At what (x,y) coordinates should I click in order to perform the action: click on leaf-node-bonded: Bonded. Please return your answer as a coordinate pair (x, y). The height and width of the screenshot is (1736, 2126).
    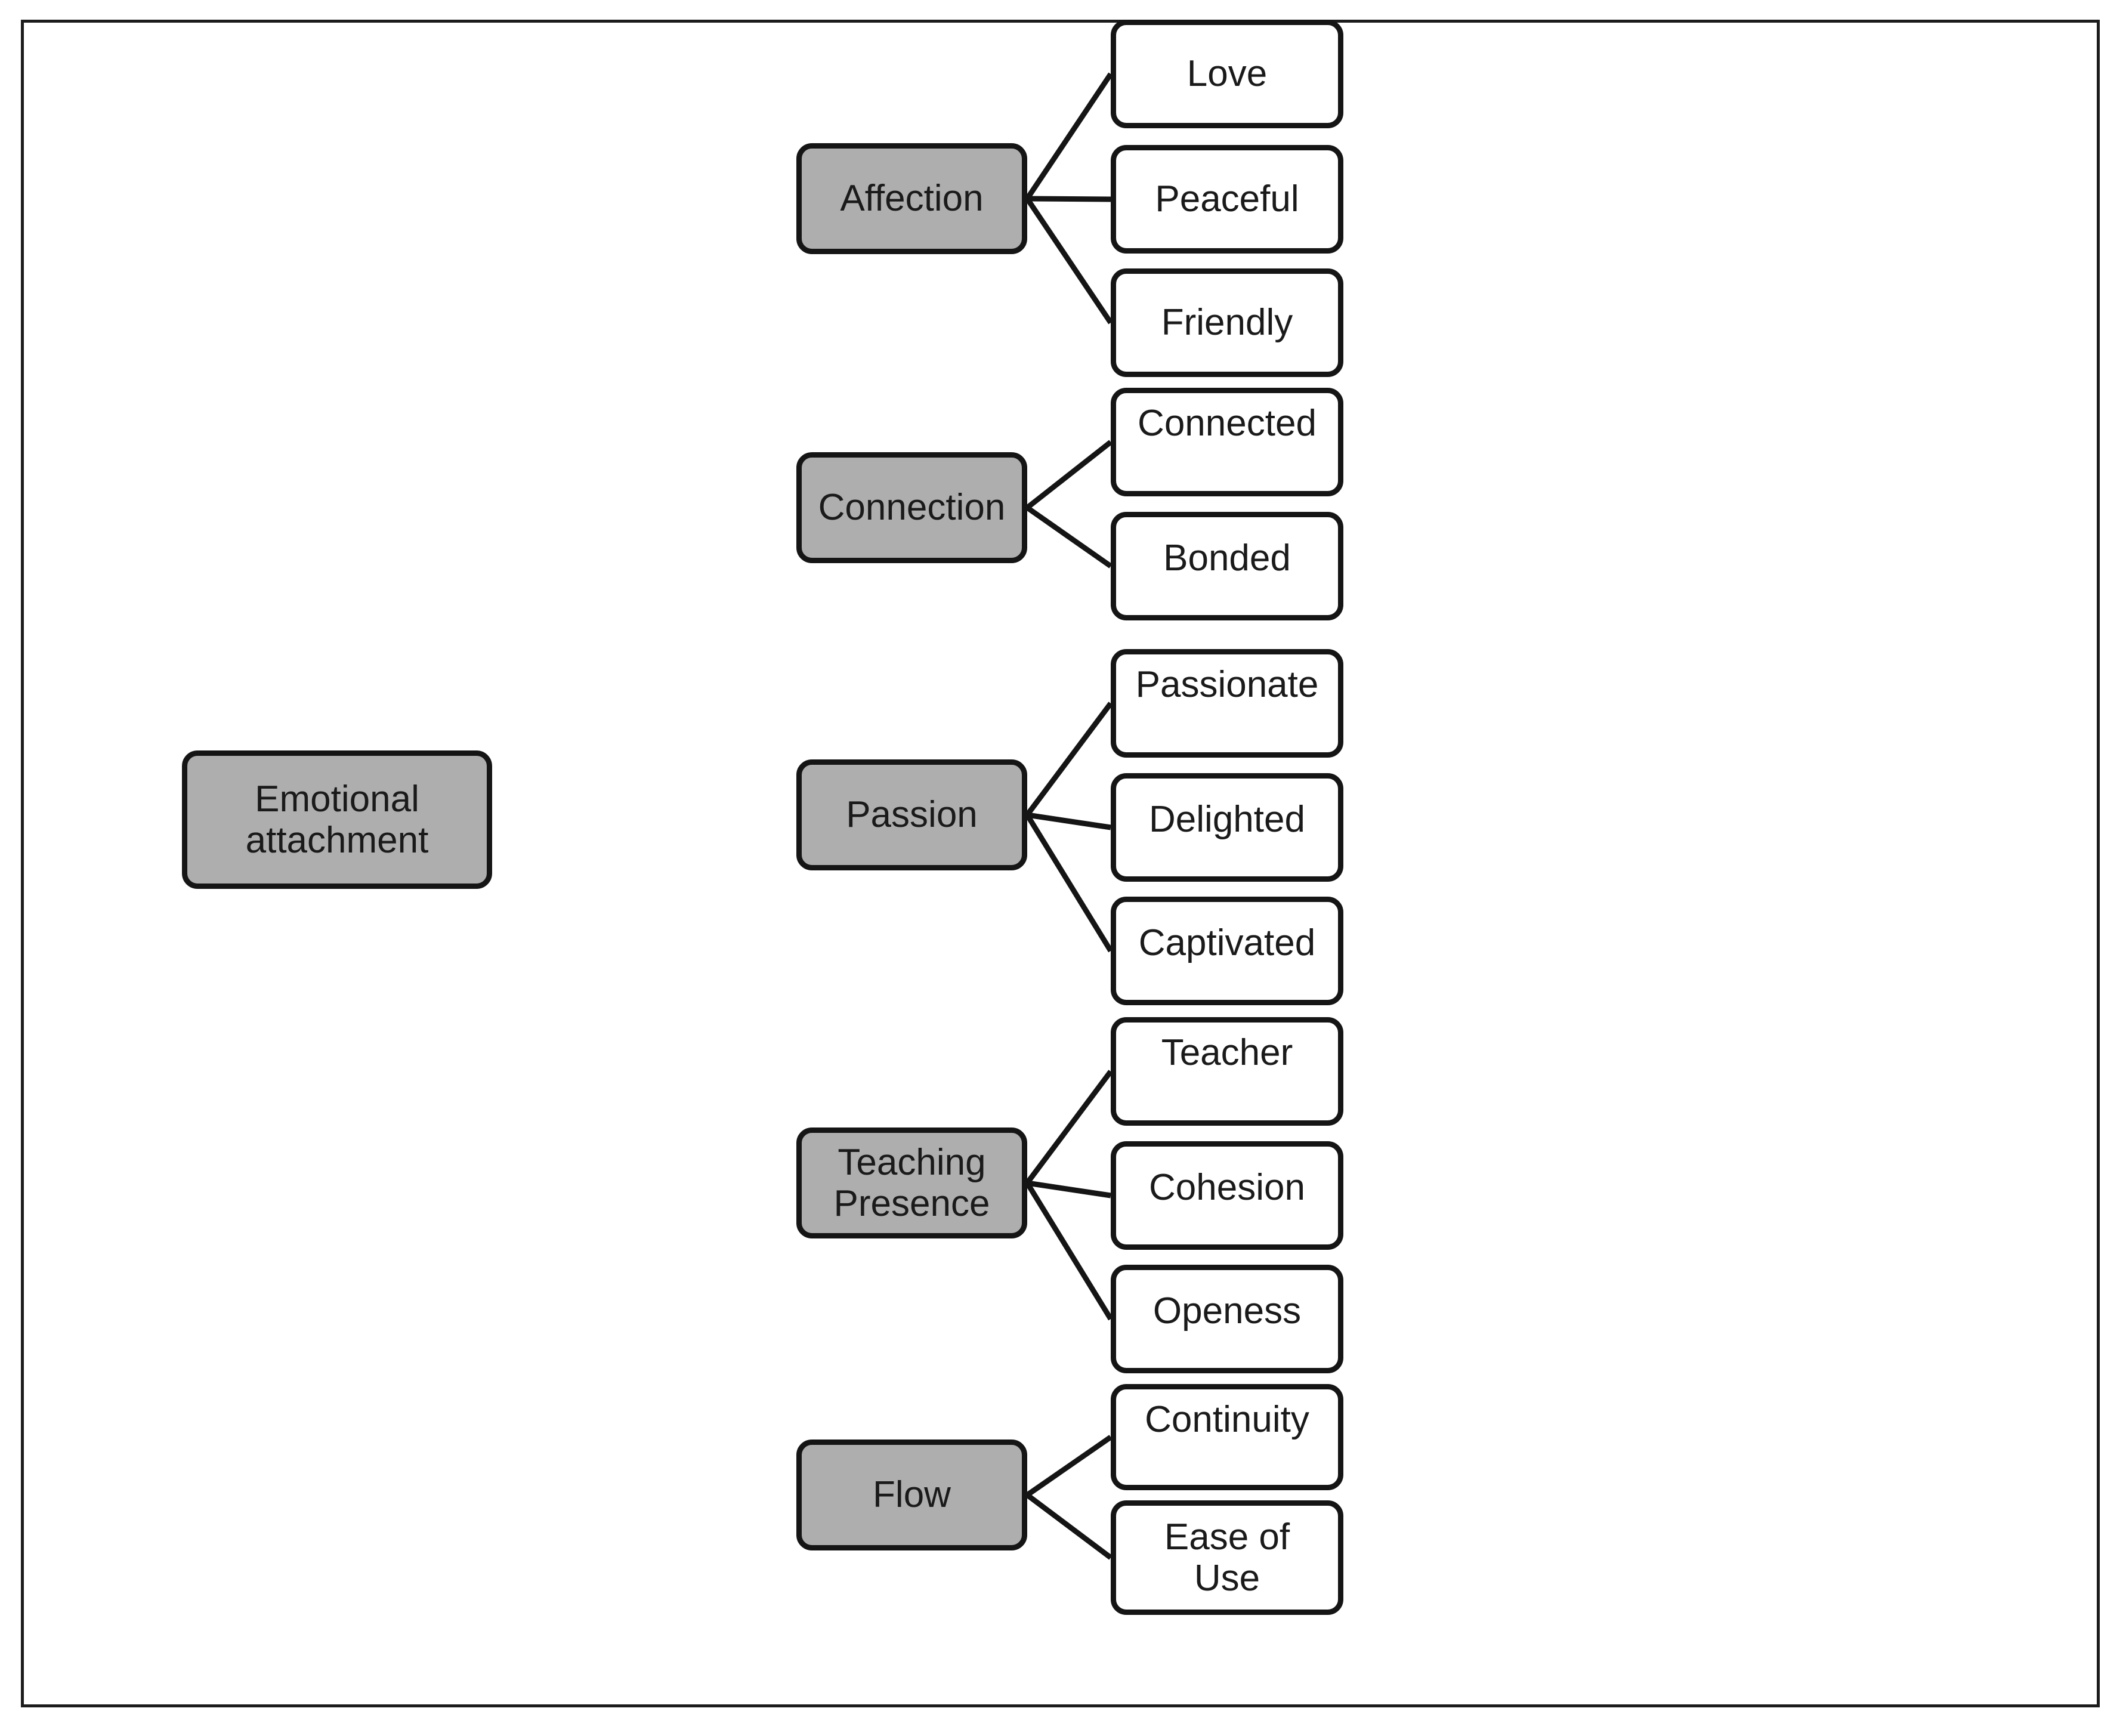
    Looking at the image, I should click on (1227, 566).